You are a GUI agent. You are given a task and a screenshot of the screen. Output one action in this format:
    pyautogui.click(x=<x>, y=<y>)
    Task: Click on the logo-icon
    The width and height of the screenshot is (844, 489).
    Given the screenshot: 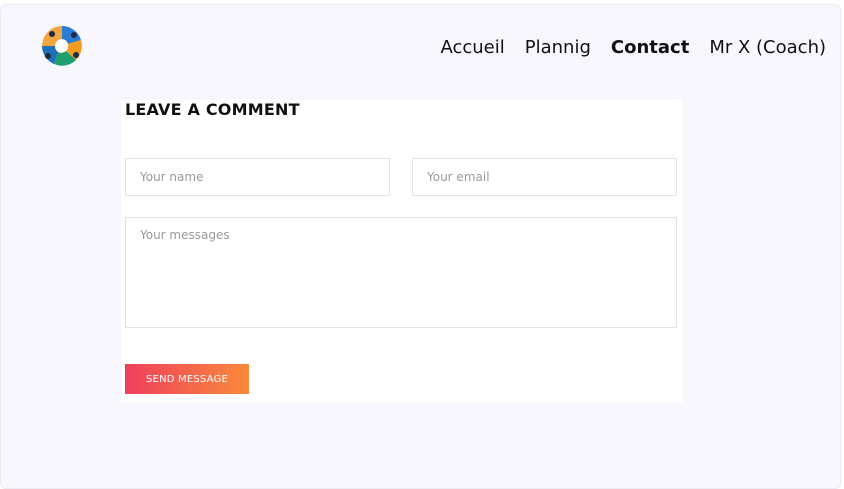 What is the action you would take?
    pyautogui.click(x=62, y=46)
    